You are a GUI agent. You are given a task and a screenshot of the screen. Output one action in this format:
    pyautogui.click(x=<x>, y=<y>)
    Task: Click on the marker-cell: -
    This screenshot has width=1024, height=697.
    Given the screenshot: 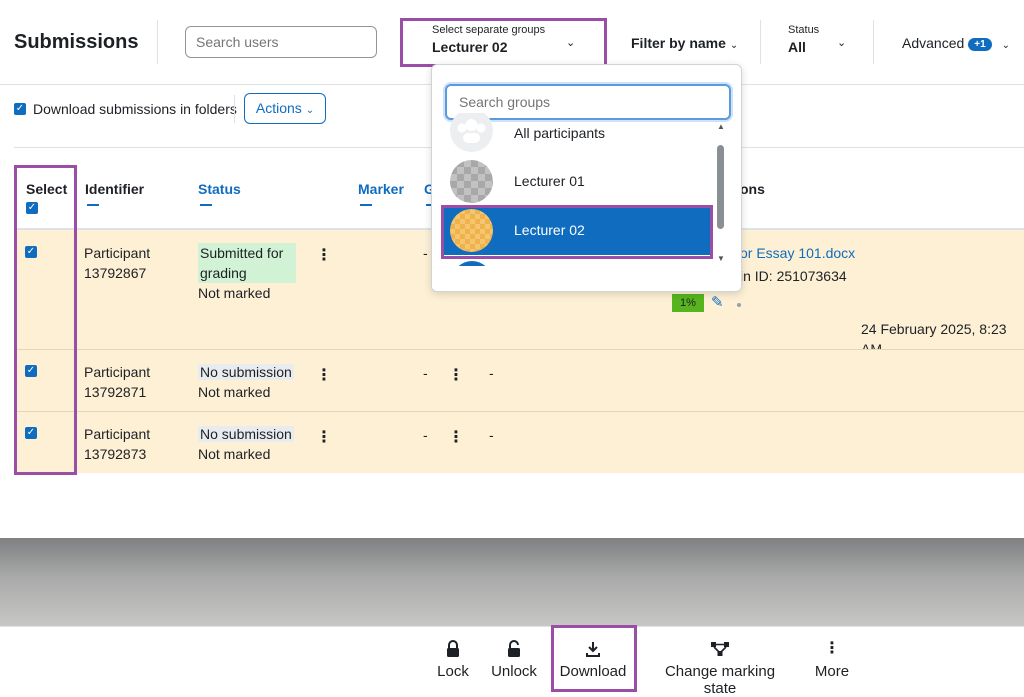 What is the action you would take?
    pyautogui.click(x=491, y=435)
    